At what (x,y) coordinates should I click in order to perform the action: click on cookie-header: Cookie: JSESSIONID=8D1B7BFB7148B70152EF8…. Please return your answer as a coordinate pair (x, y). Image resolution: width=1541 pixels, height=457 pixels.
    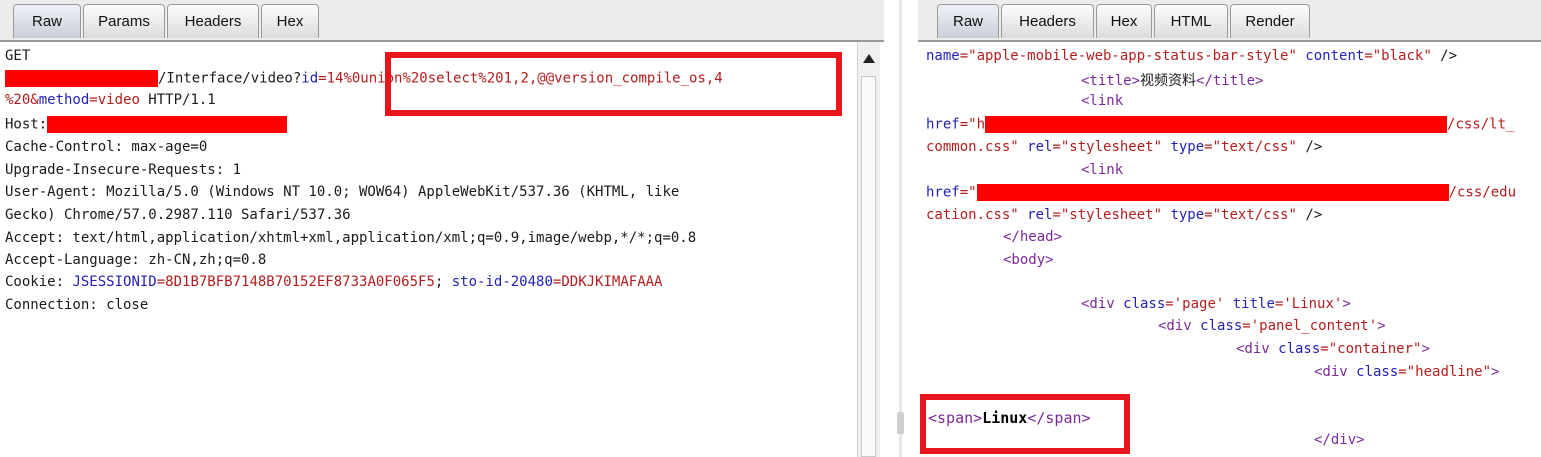
    Looking at the image, I should click on (333, 285).